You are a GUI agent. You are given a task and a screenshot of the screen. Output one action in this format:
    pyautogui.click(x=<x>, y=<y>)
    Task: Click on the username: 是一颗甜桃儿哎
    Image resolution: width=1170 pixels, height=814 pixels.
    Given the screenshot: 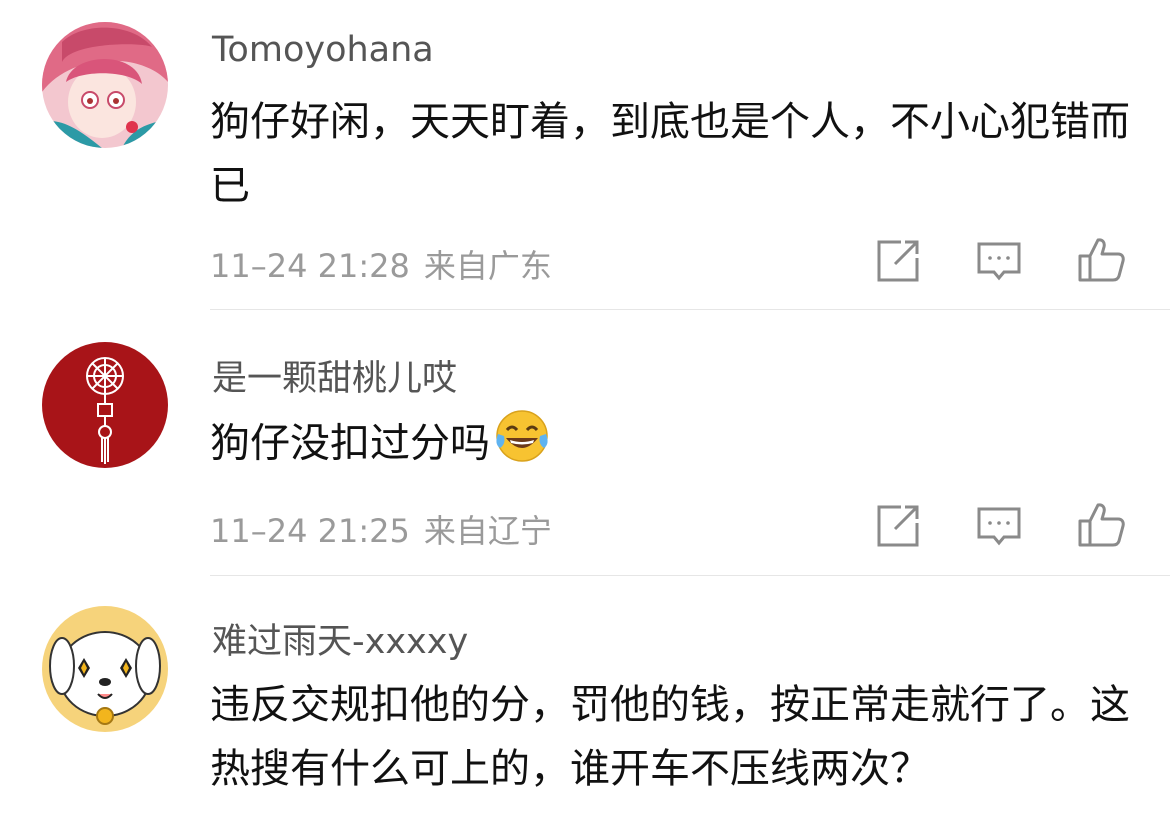 What is the action you would take?
    pyautogui.click(x=334, y=375)
    